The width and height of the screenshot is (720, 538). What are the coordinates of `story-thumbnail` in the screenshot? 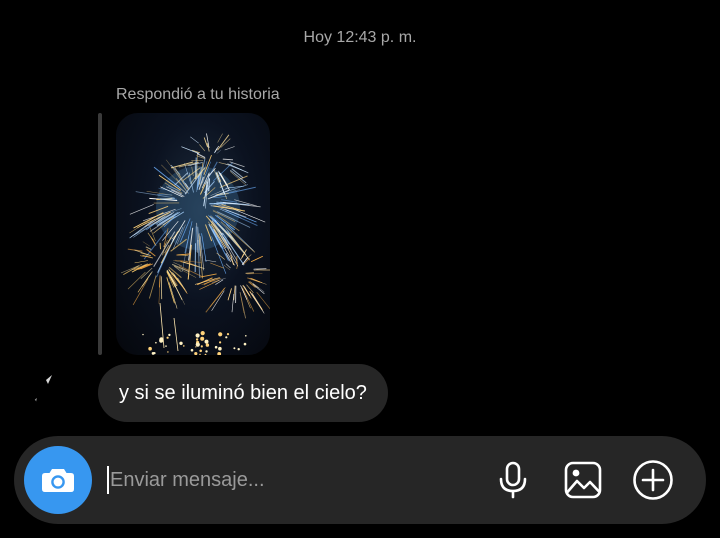 It's located at (193, 234).